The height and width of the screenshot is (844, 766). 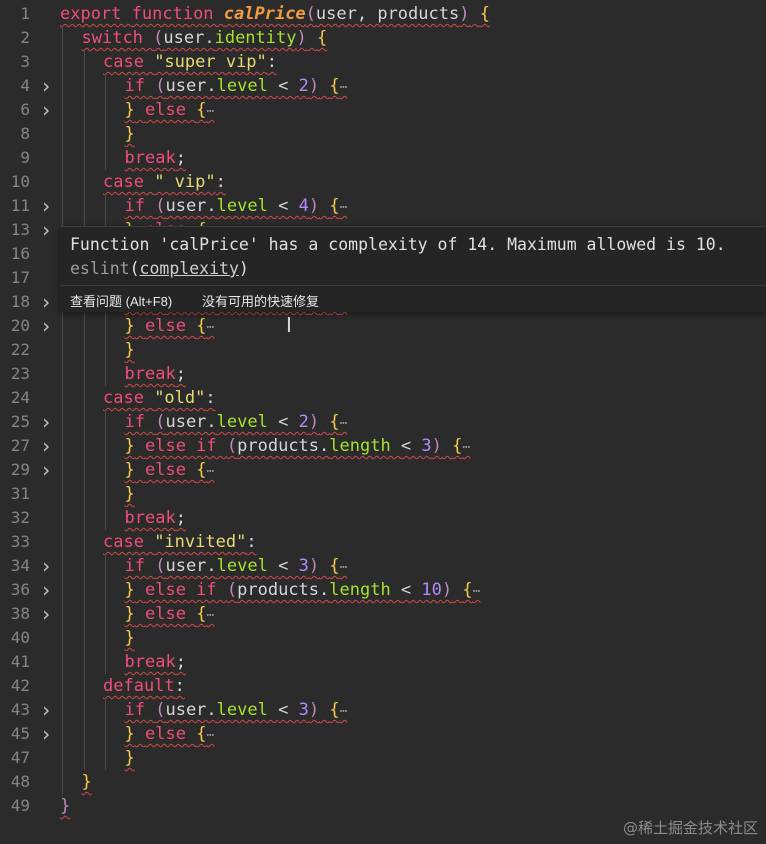 I want to click on code-line: 25 › if (user.level < 2) {⋯, so click(x=383, y=422).